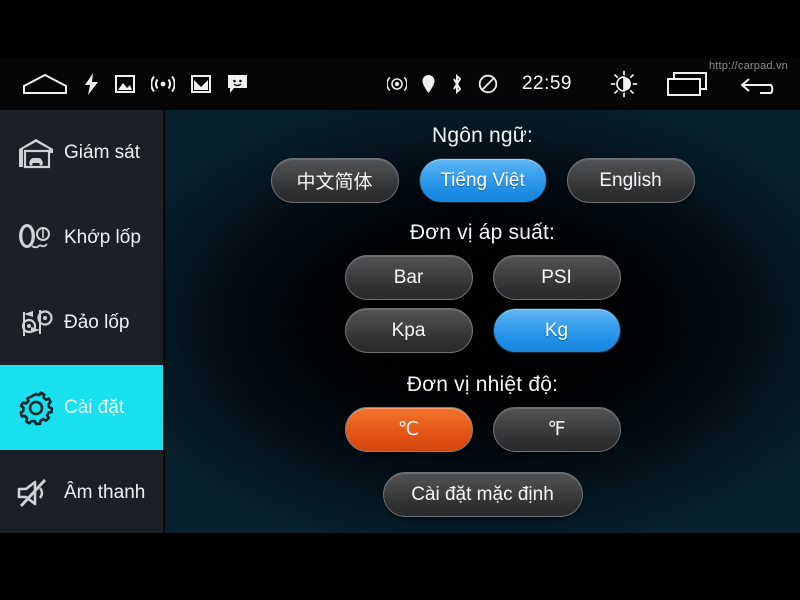 Image resolution: width=800 pixels, height=600 pixels. I want to click on sidebar-item-monitor: Giám sát, so click(81, 152).